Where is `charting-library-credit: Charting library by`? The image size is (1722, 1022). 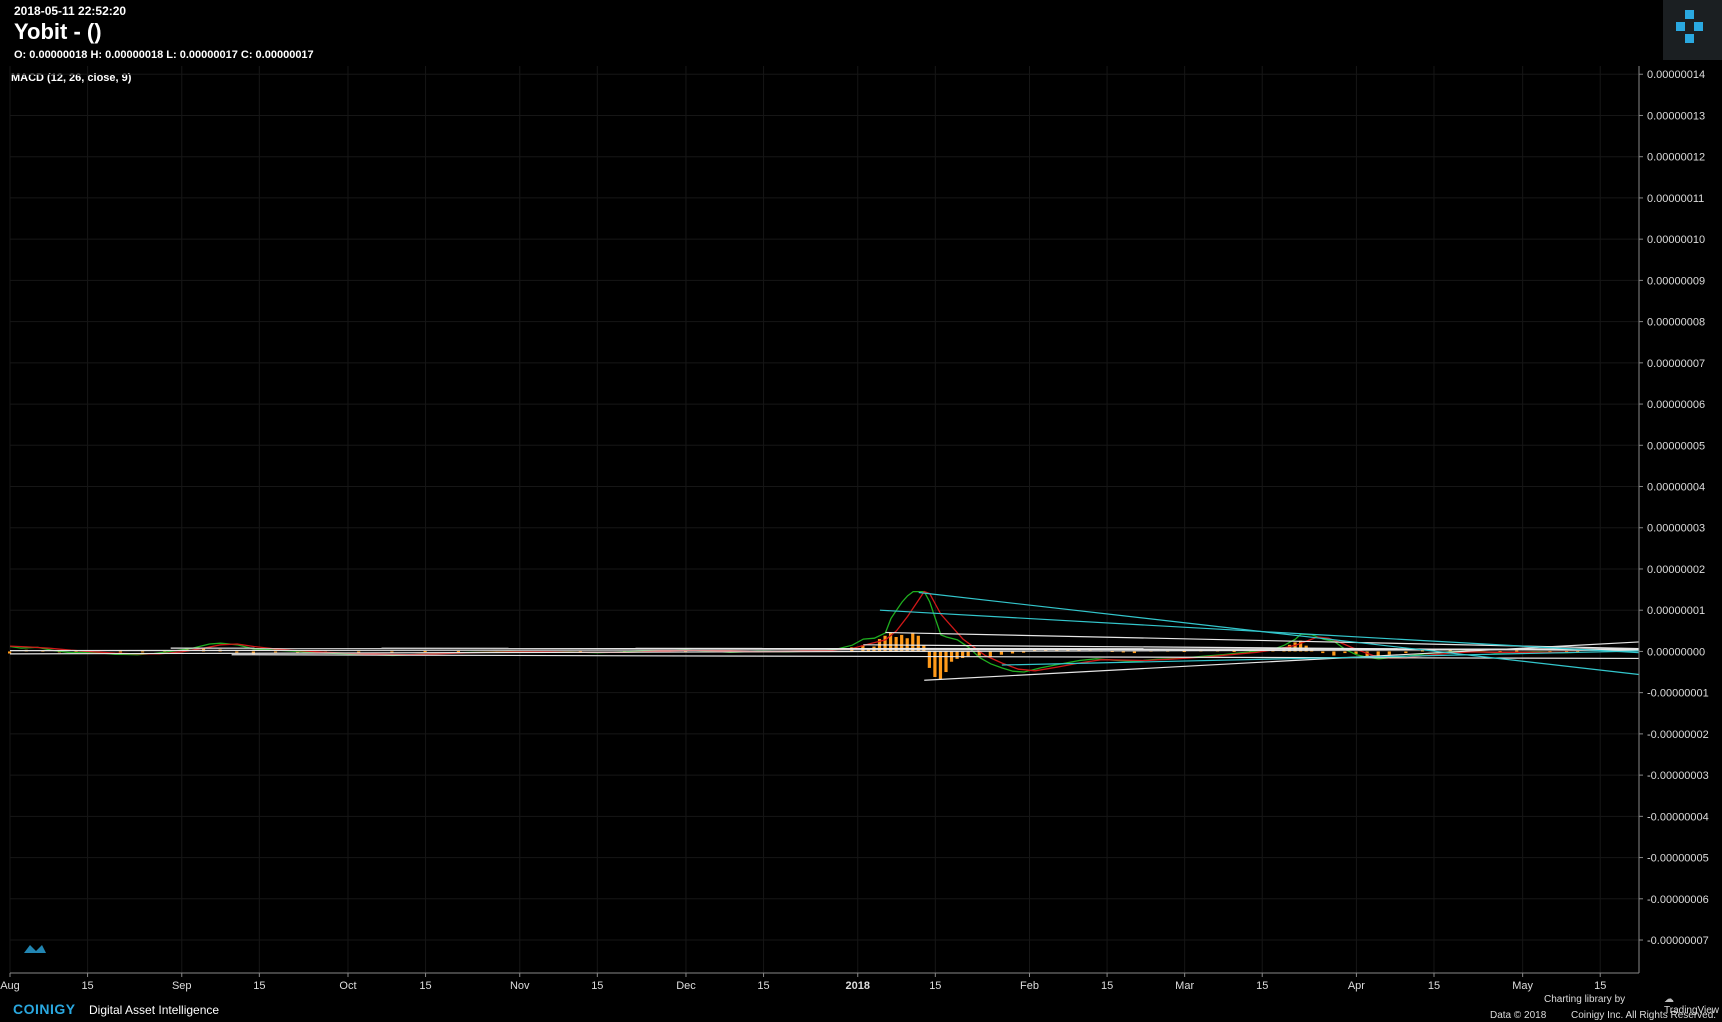 charting-library-credit: Charting library by is located at coordinates (1585, 999).